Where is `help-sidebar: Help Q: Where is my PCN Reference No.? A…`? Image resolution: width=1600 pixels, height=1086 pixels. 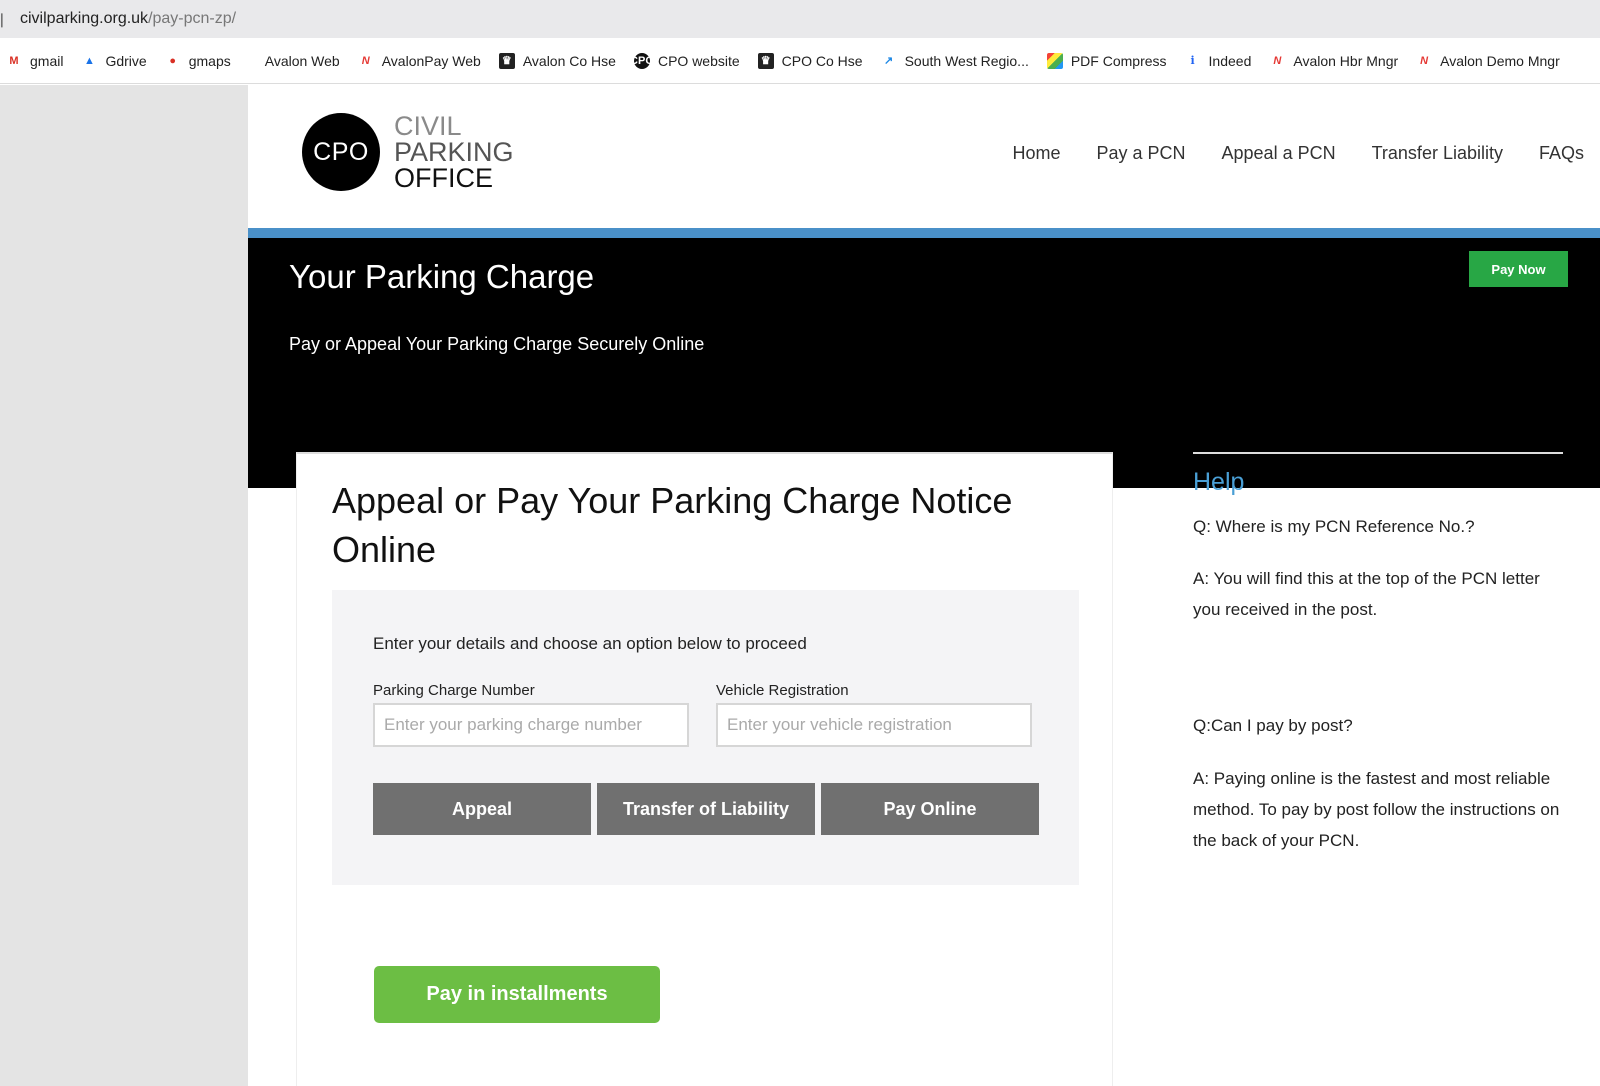 help-sidebar: Help Q: Where is my PCN Reference No.? A… is located at coordinates (1378, 654).